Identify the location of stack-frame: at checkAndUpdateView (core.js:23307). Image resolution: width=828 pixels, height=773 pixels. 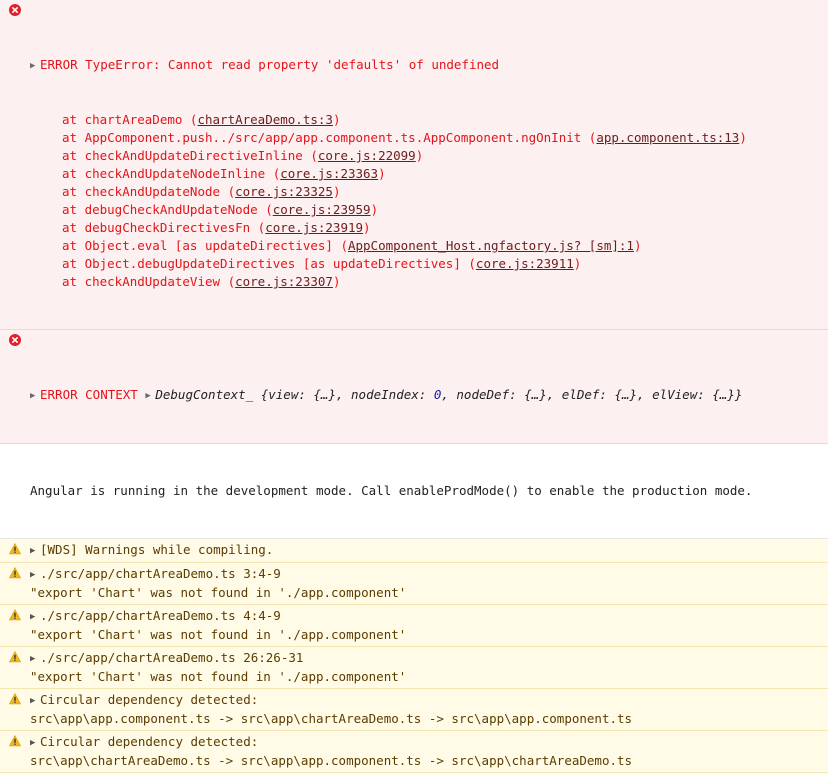
(426, 282).